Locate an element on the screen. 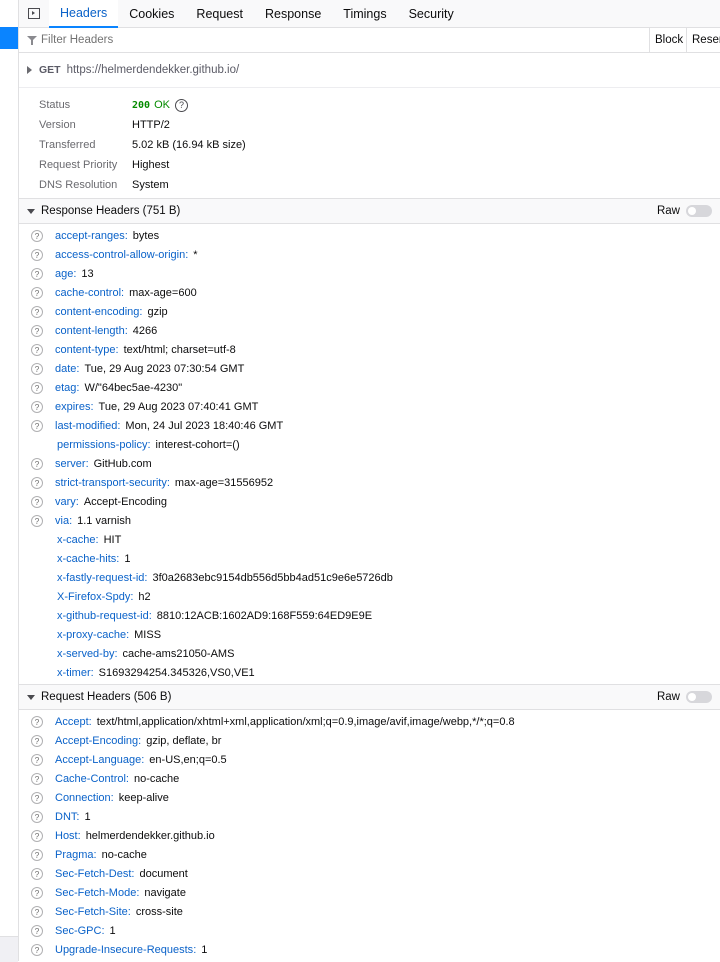 The height and width of the screenshot is (962, 720). header-row: ? Sec-Fetch-Sitecross-site is located at coordinates (369, 911).